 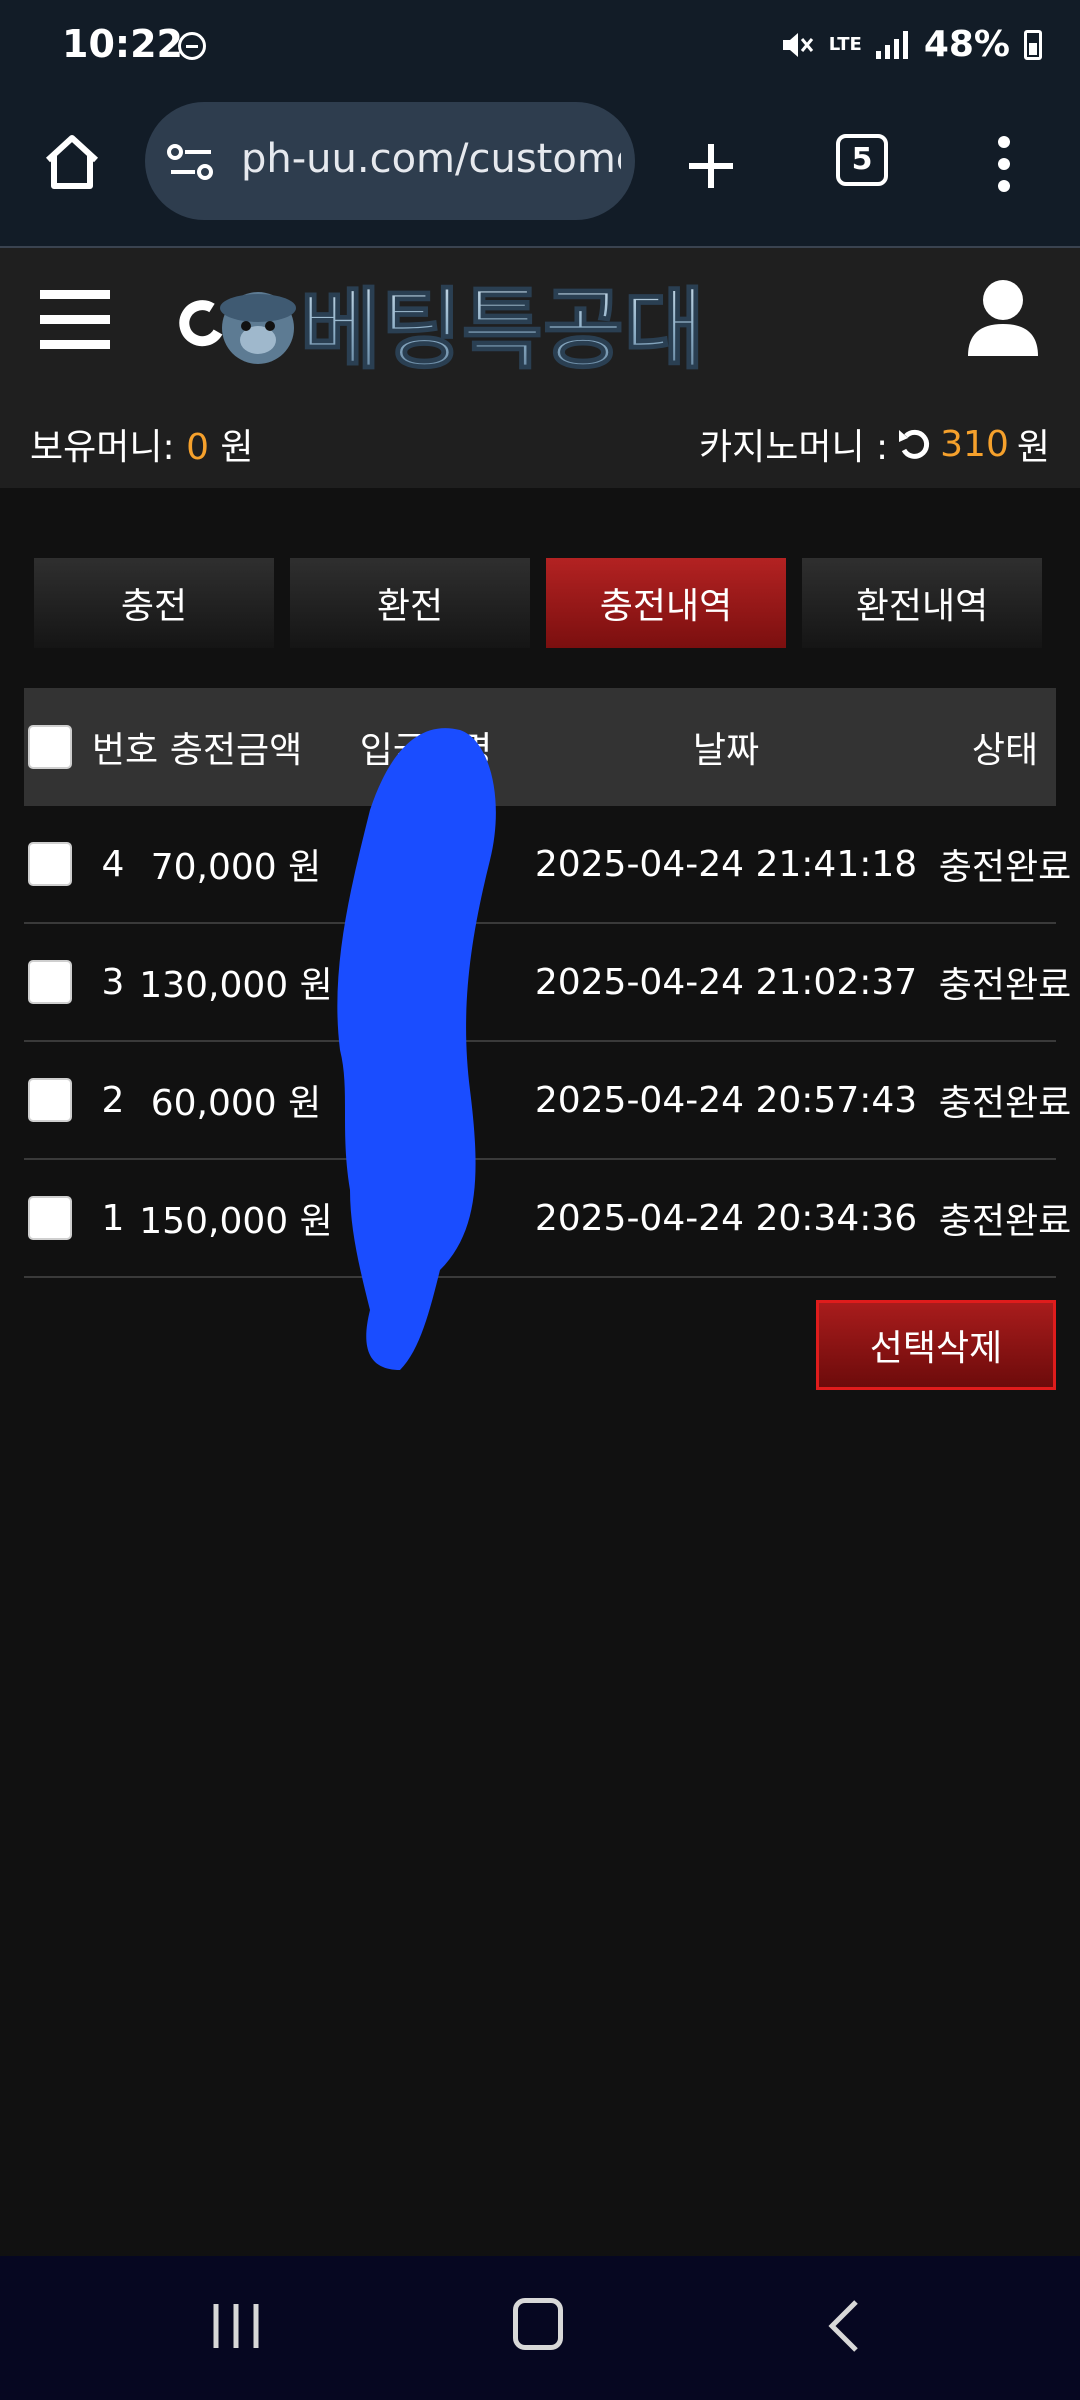 I want to click on battery-icon, so click(x=1033, y=44).